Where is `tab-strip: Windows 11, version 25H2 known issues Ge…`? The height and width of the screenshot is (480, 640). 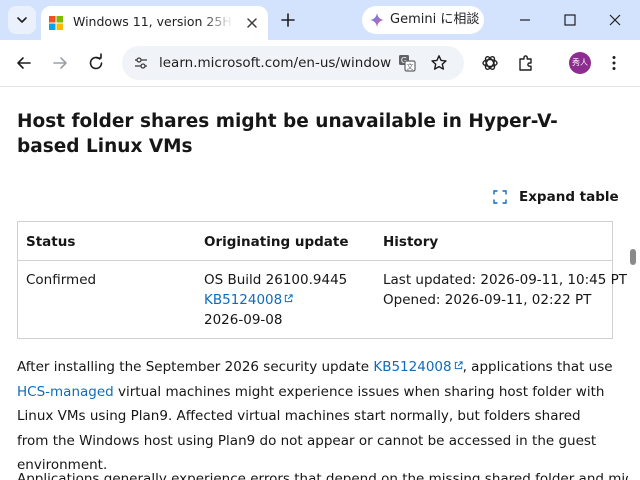 tab-strip: Windows 11, version 25H2 known issues Ge… is located at coordinates (320, 20).